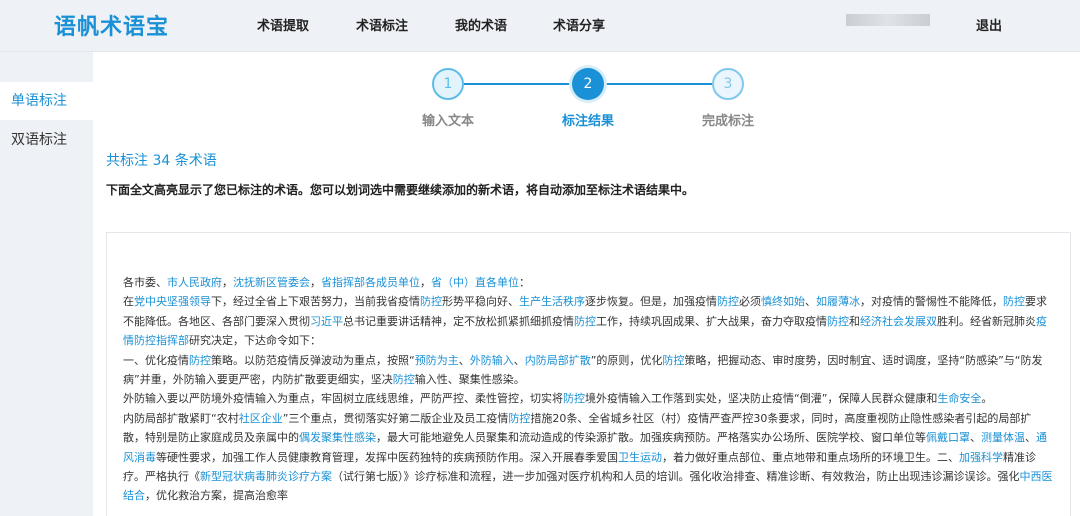  I want to click on sidebar-item-monolingual: 单语标注, so click(46, 101).